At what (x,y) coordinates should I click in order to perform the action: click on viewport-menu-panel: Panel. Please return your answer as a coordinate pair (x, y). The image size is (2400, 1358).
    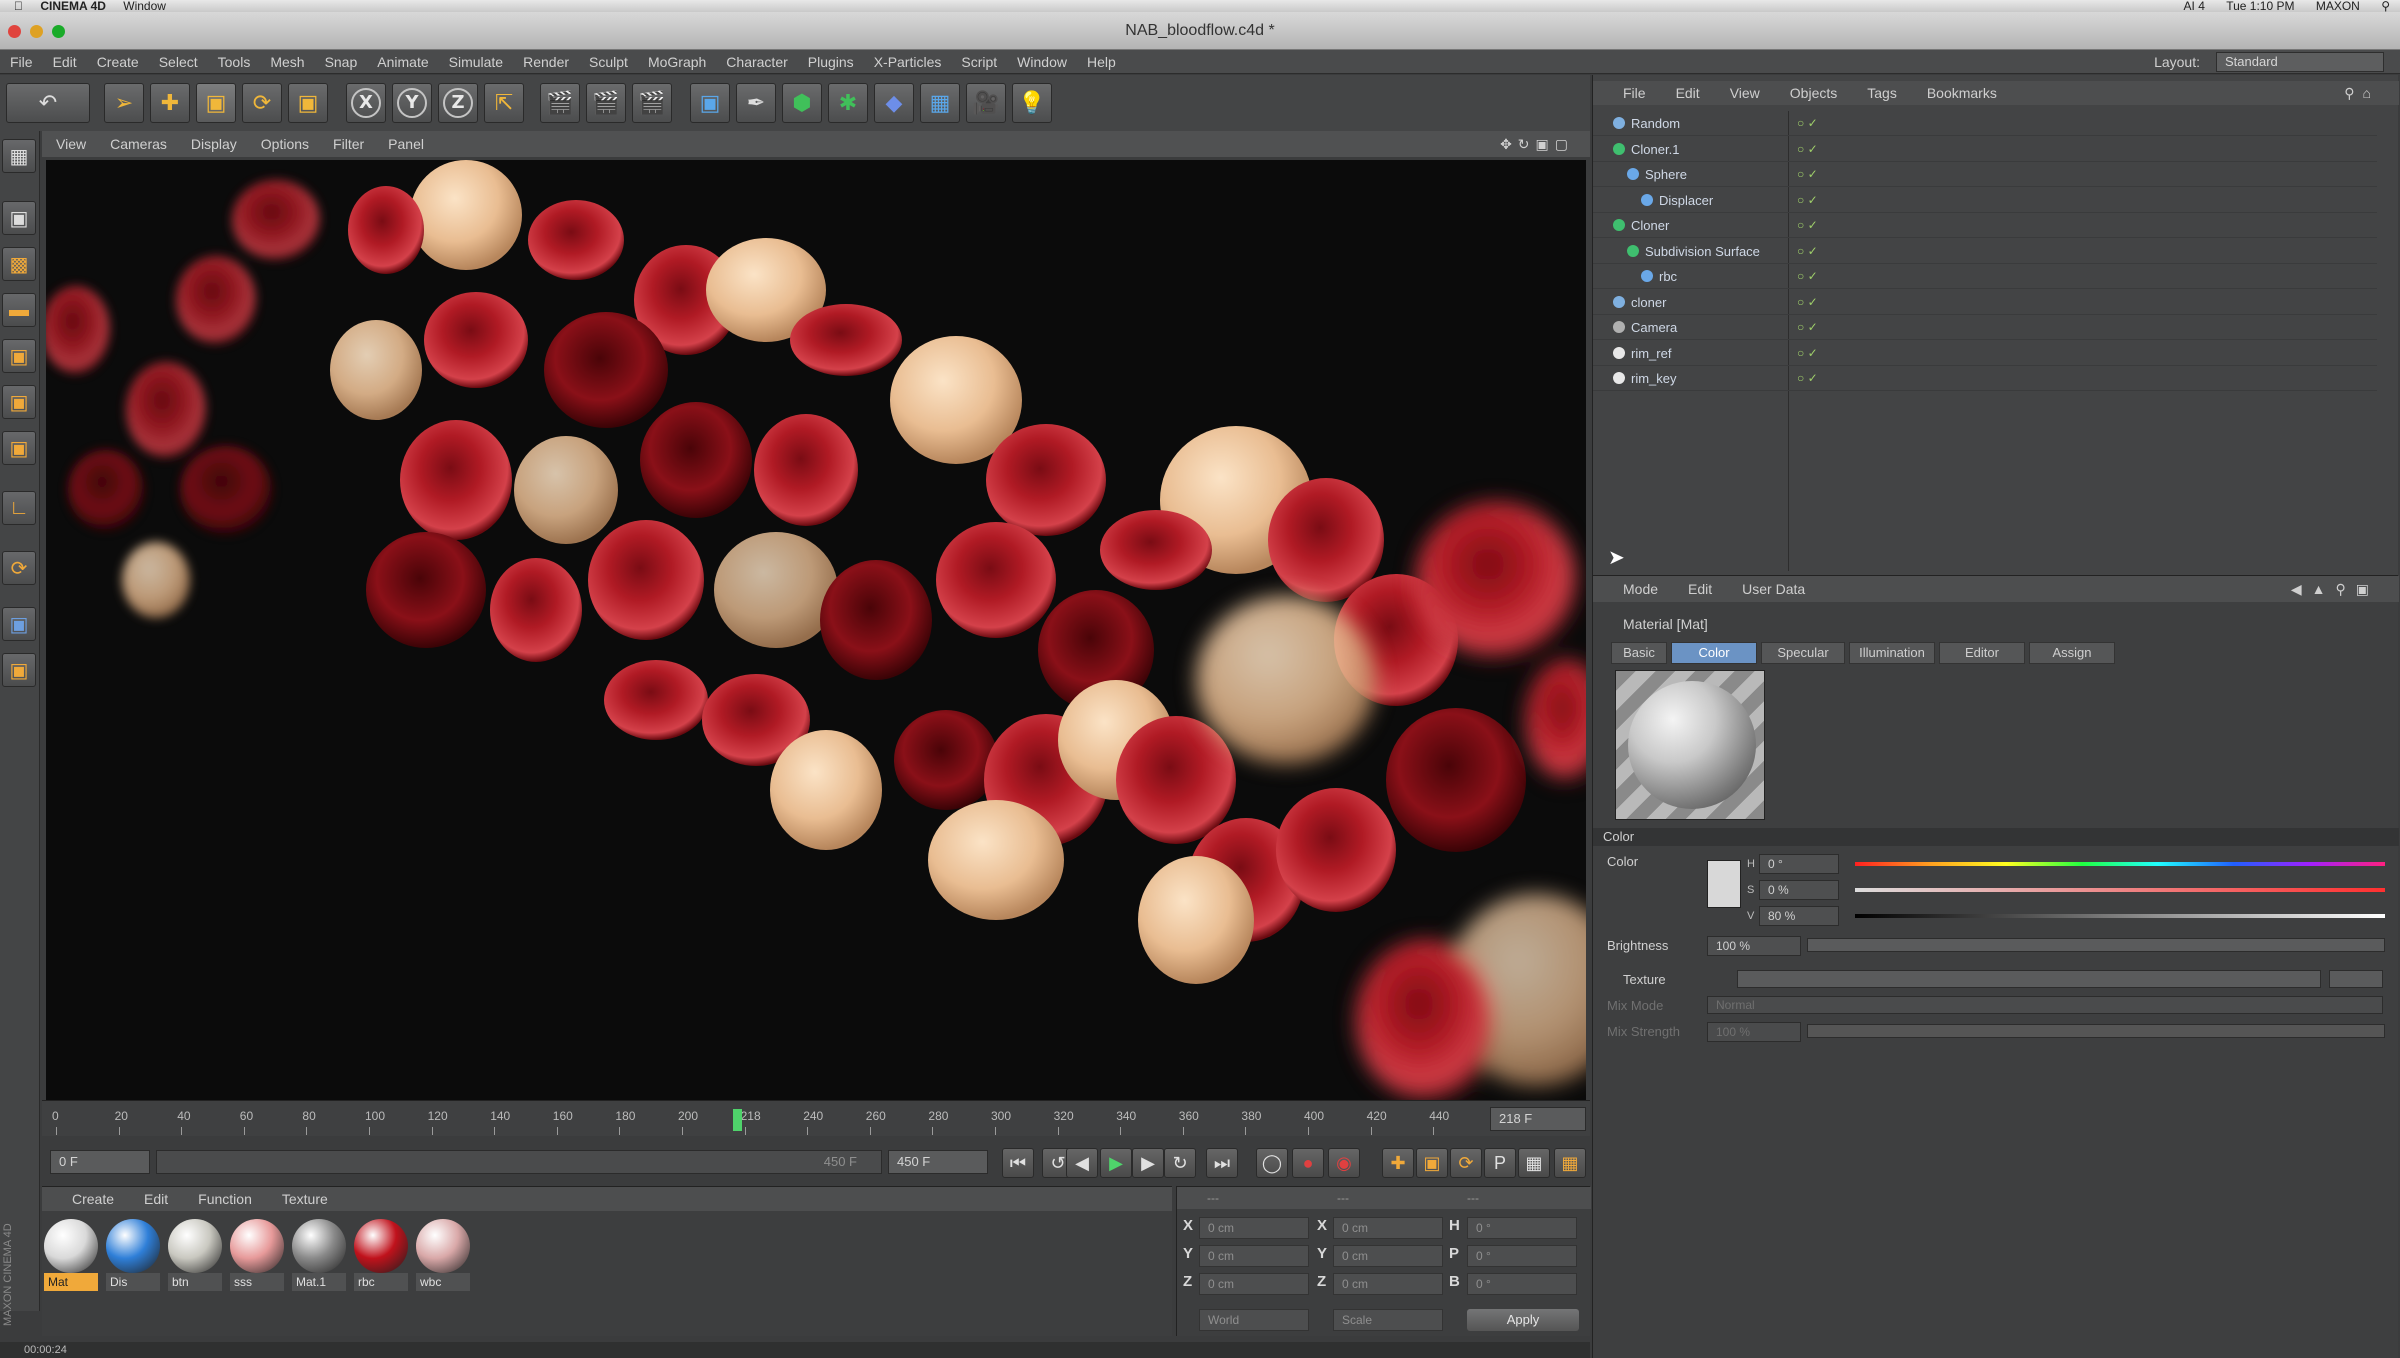
    Looking at the image, I should click on (406, 144).